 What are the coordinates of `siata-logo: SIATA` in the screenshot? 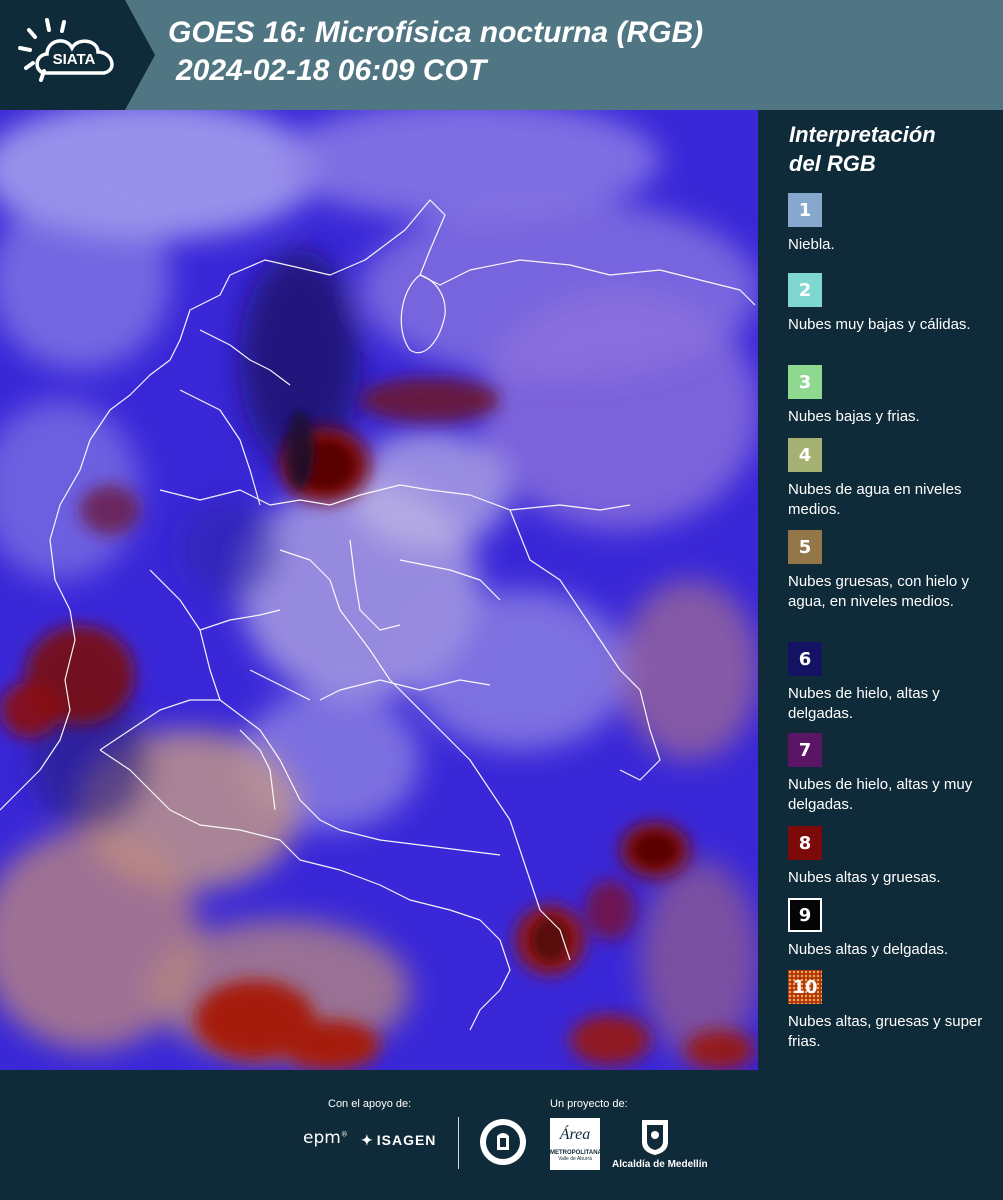 It's located at (77, 55).